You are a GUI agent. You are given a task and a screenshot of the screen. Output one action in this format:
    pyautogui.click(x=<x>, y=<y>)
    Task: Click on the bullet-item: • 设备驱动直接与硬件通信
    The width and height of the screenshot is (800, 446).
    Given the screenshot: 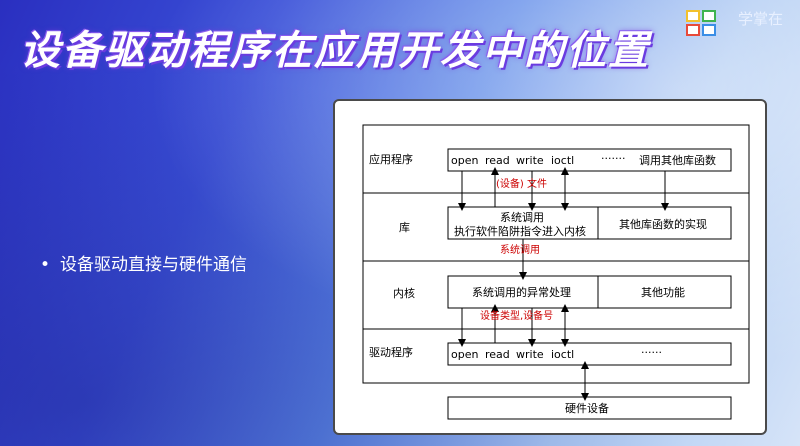 What is the action you would take?
    pyautogui.click(x=143, y=262)
    